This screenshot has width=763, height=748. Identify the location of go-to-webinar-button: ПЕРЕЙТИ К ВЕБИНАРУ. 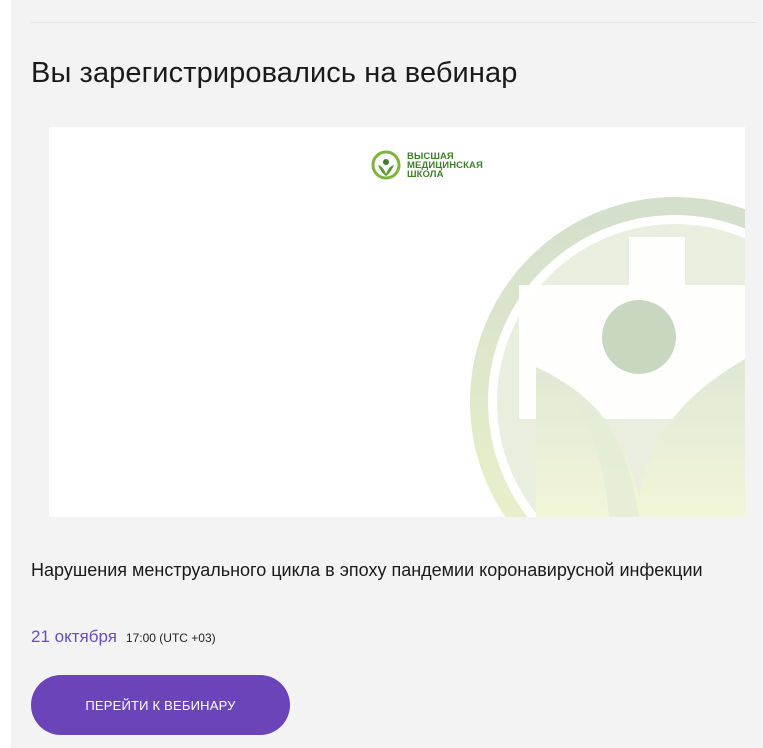
(160, 705).